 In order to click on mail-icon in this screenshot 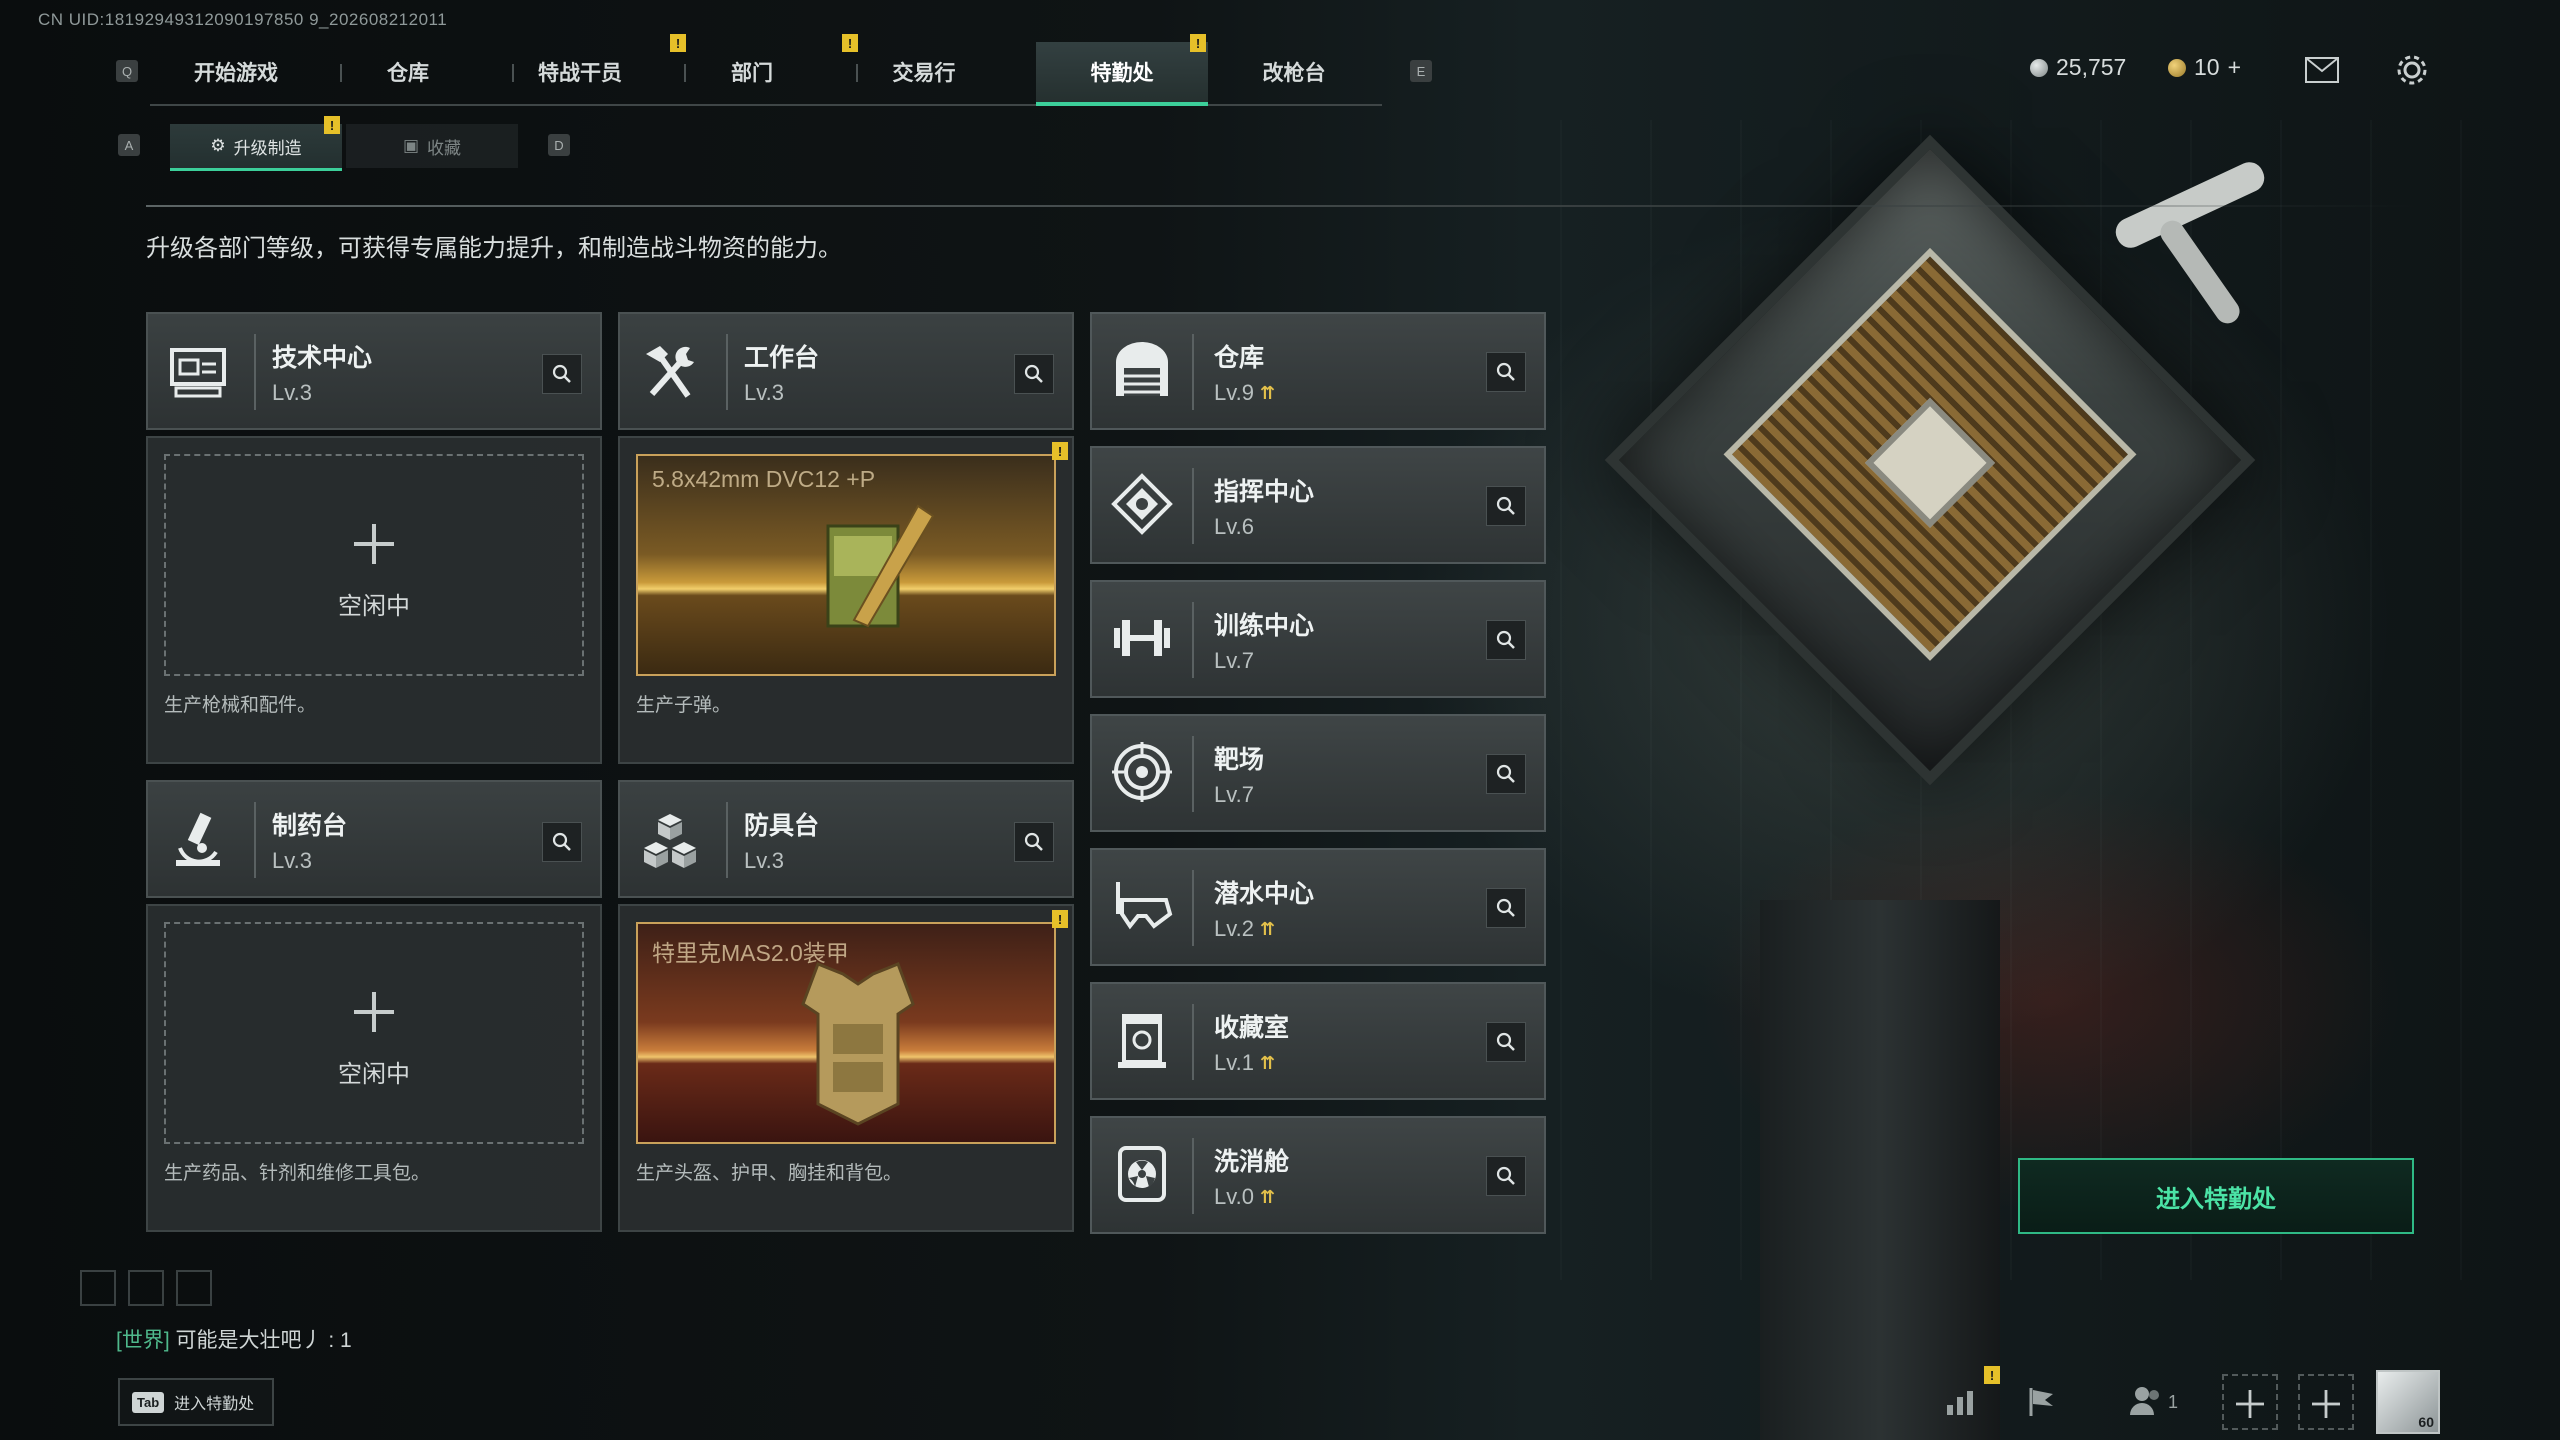, I will do `click(2322, 70)`.